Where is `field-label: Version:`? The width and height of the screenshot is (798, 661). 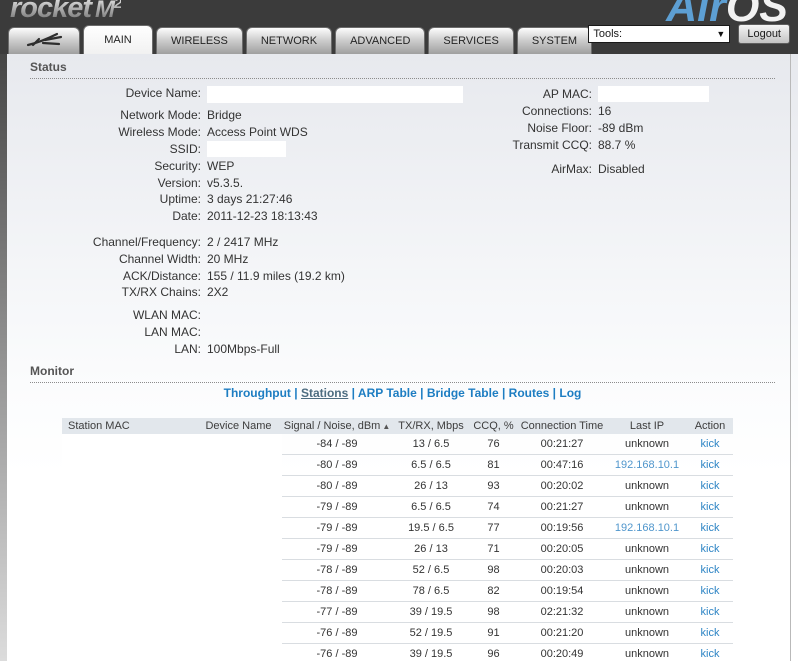
field-label: Version: is located at coordinates (179, 182).